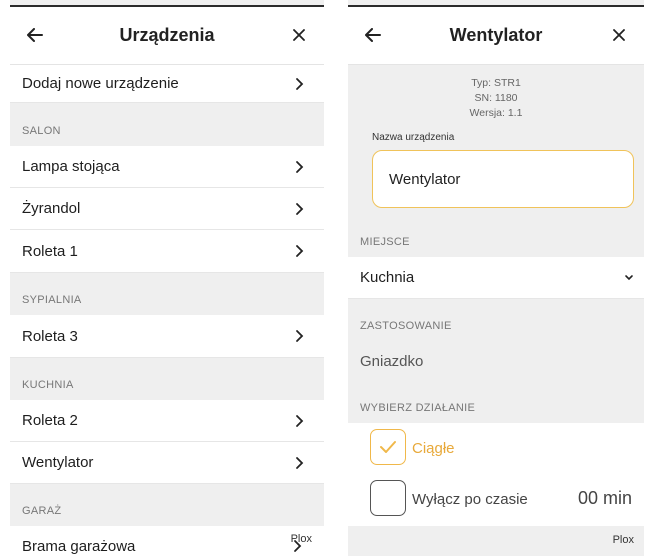 The height and width of the screenshot is (556, 653). Describe the element at coordinates (167, 421) in the screenshot. I see `device-item-roleta-2: Roleta 2` at that location.